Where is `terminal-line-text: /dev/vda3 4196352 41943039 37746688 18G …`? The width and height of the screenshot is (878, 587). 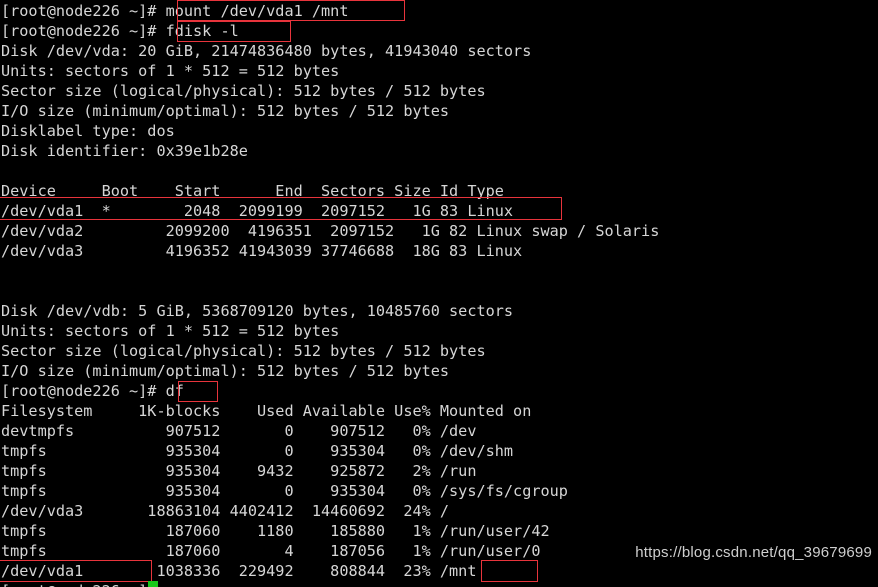 terminal-line-text: /dev/vda3 4196352 41943039 37746688 18G … is located at coordinates (262, 251).